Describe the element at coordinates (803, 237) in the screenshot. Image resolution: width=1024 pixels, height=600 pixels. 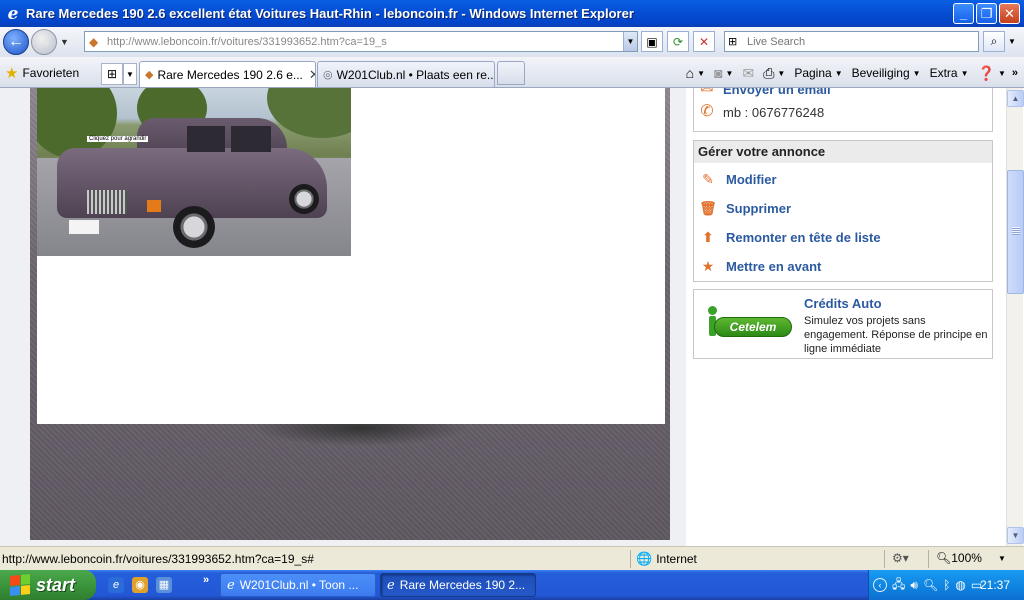
I see `bump-to-top-label: Remonter en tête de liste` at that location.